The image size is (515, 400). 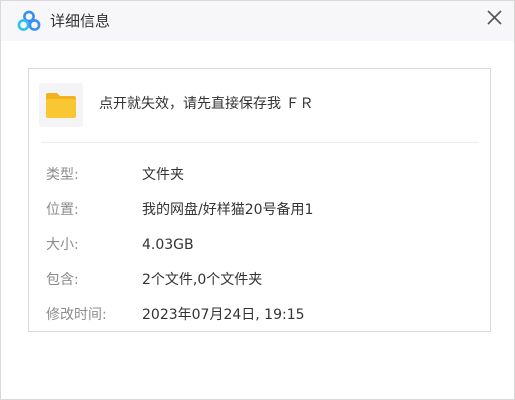 I want to click on folder-thumbnail, so click(x=61, y=105).